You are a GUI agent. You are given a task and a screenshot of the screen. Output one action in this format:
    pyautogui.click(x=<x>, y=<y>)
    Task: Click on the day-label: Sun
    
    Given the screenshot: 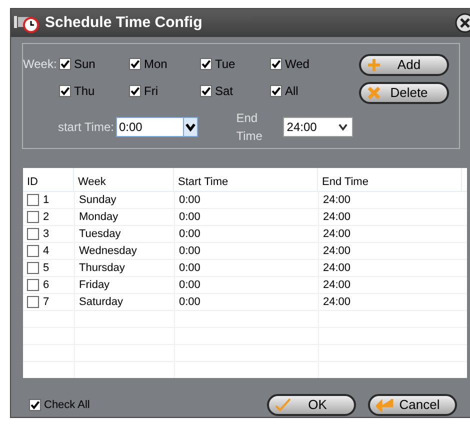 What is the action you would take?
    pyautogui.click(x=85, y=64)
    